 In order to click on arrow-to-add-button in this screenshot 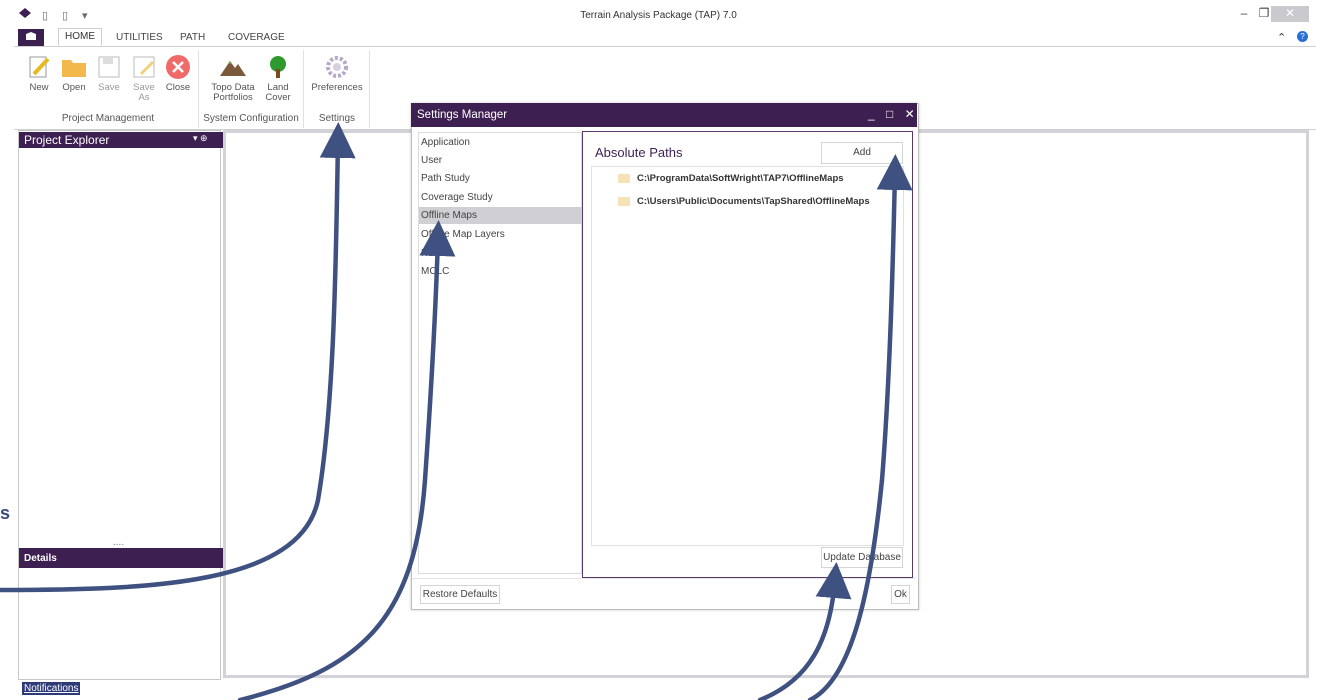, I will do `click(860, 427)`.